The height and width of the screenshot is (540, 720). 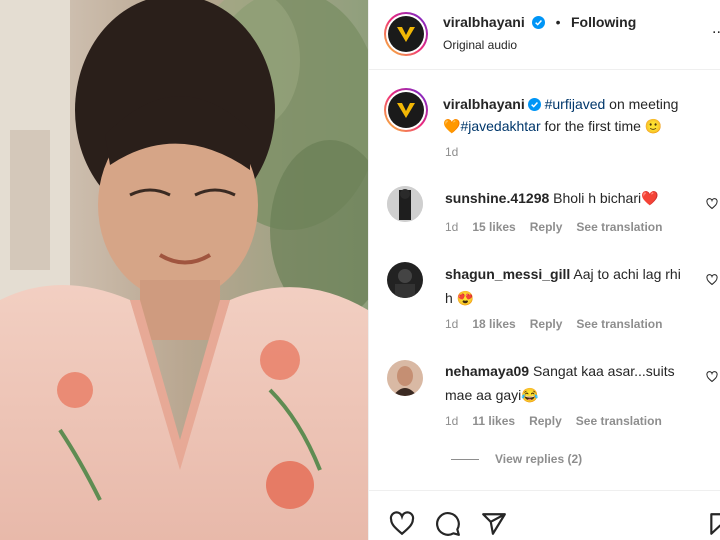 I want to click on caption-line-1: viralbhayani #urfijaved on meeting, so click(x=560, y=104).